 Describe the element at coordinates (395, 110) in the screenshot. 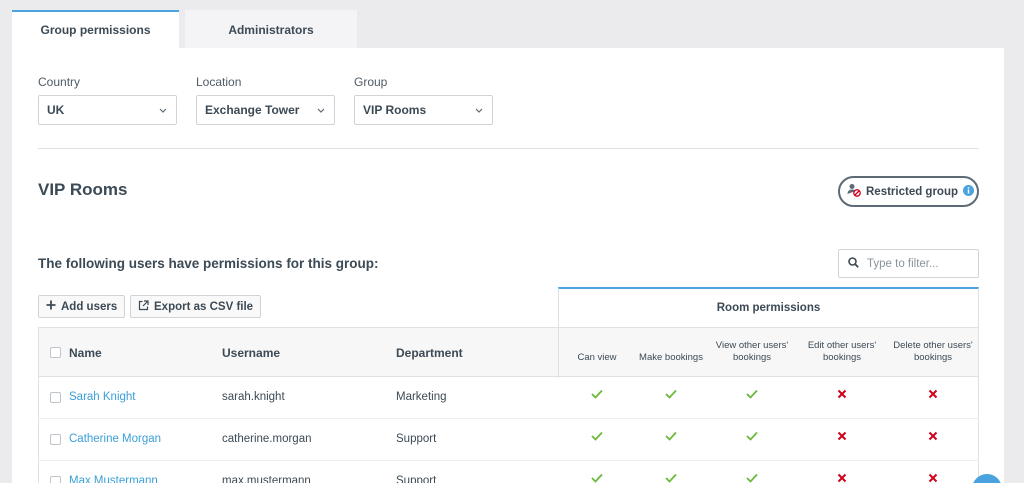

I see `group-value: VIP Rooms` at that location.